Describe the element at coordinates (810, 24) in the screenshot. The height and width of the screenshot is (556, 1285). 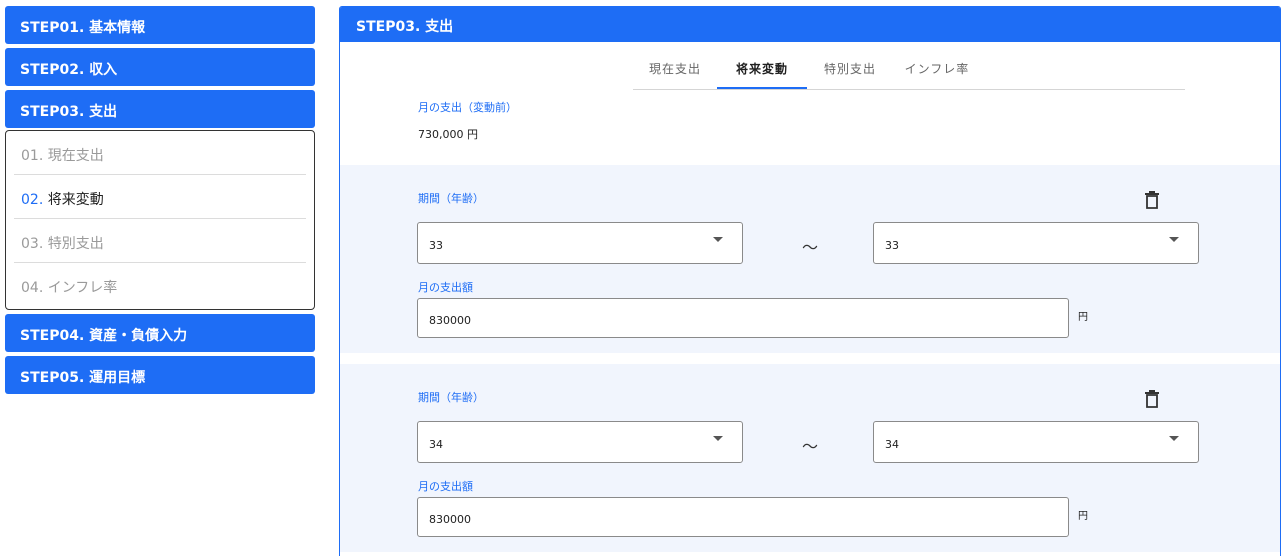
I see `panel-title: STEP03. 支出` at that location.